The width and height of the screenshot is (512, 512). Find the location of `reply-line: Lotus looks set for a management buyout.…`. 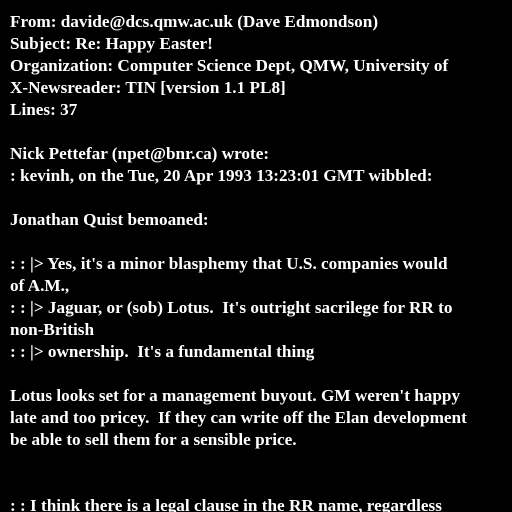

reply-line: Lotus looks set for a management buyout.… is located at coordinates (235, 395).